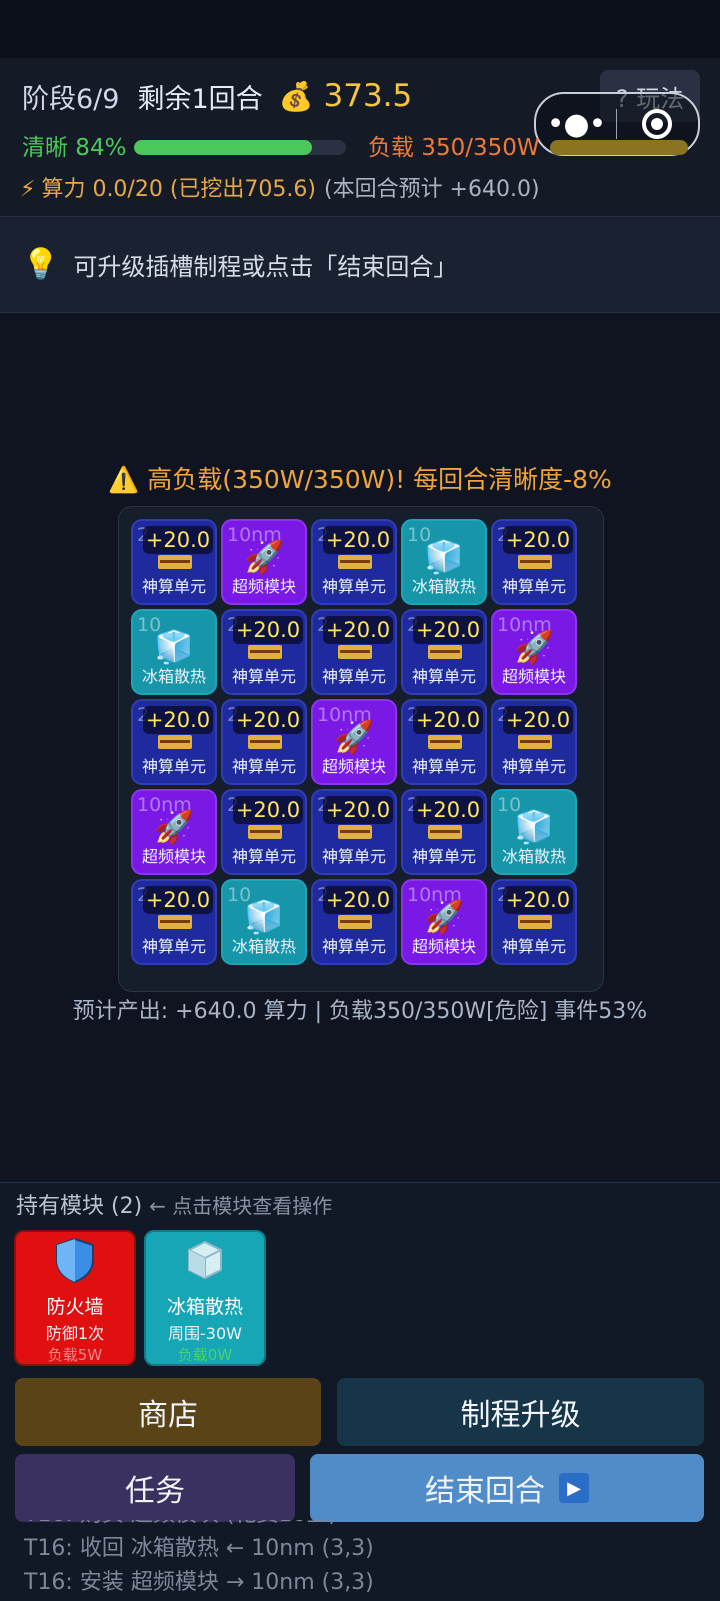 The height and width of the screenshot is (1601, 720). I want to click on load-bar-fill, so click(619, 147).